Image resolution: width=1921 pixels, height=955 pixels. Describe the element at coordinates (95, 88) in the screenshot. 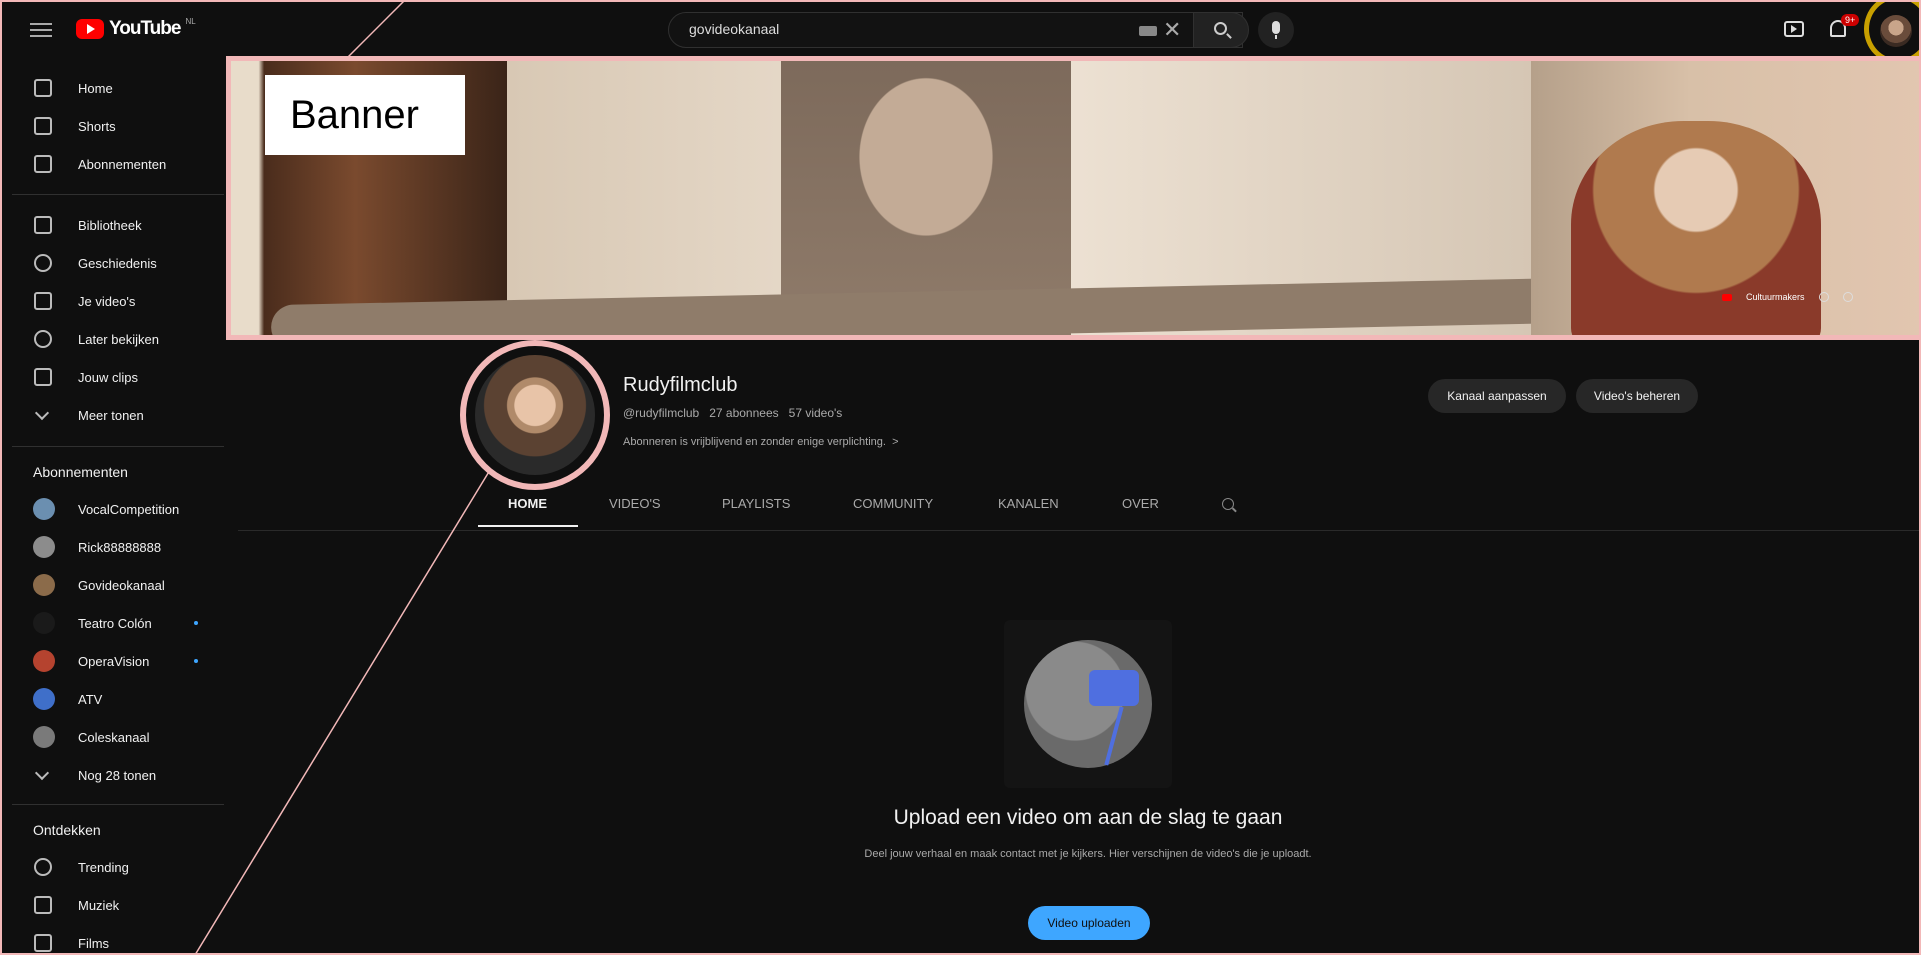

I see `sidebar-item-label: Home` at that location.